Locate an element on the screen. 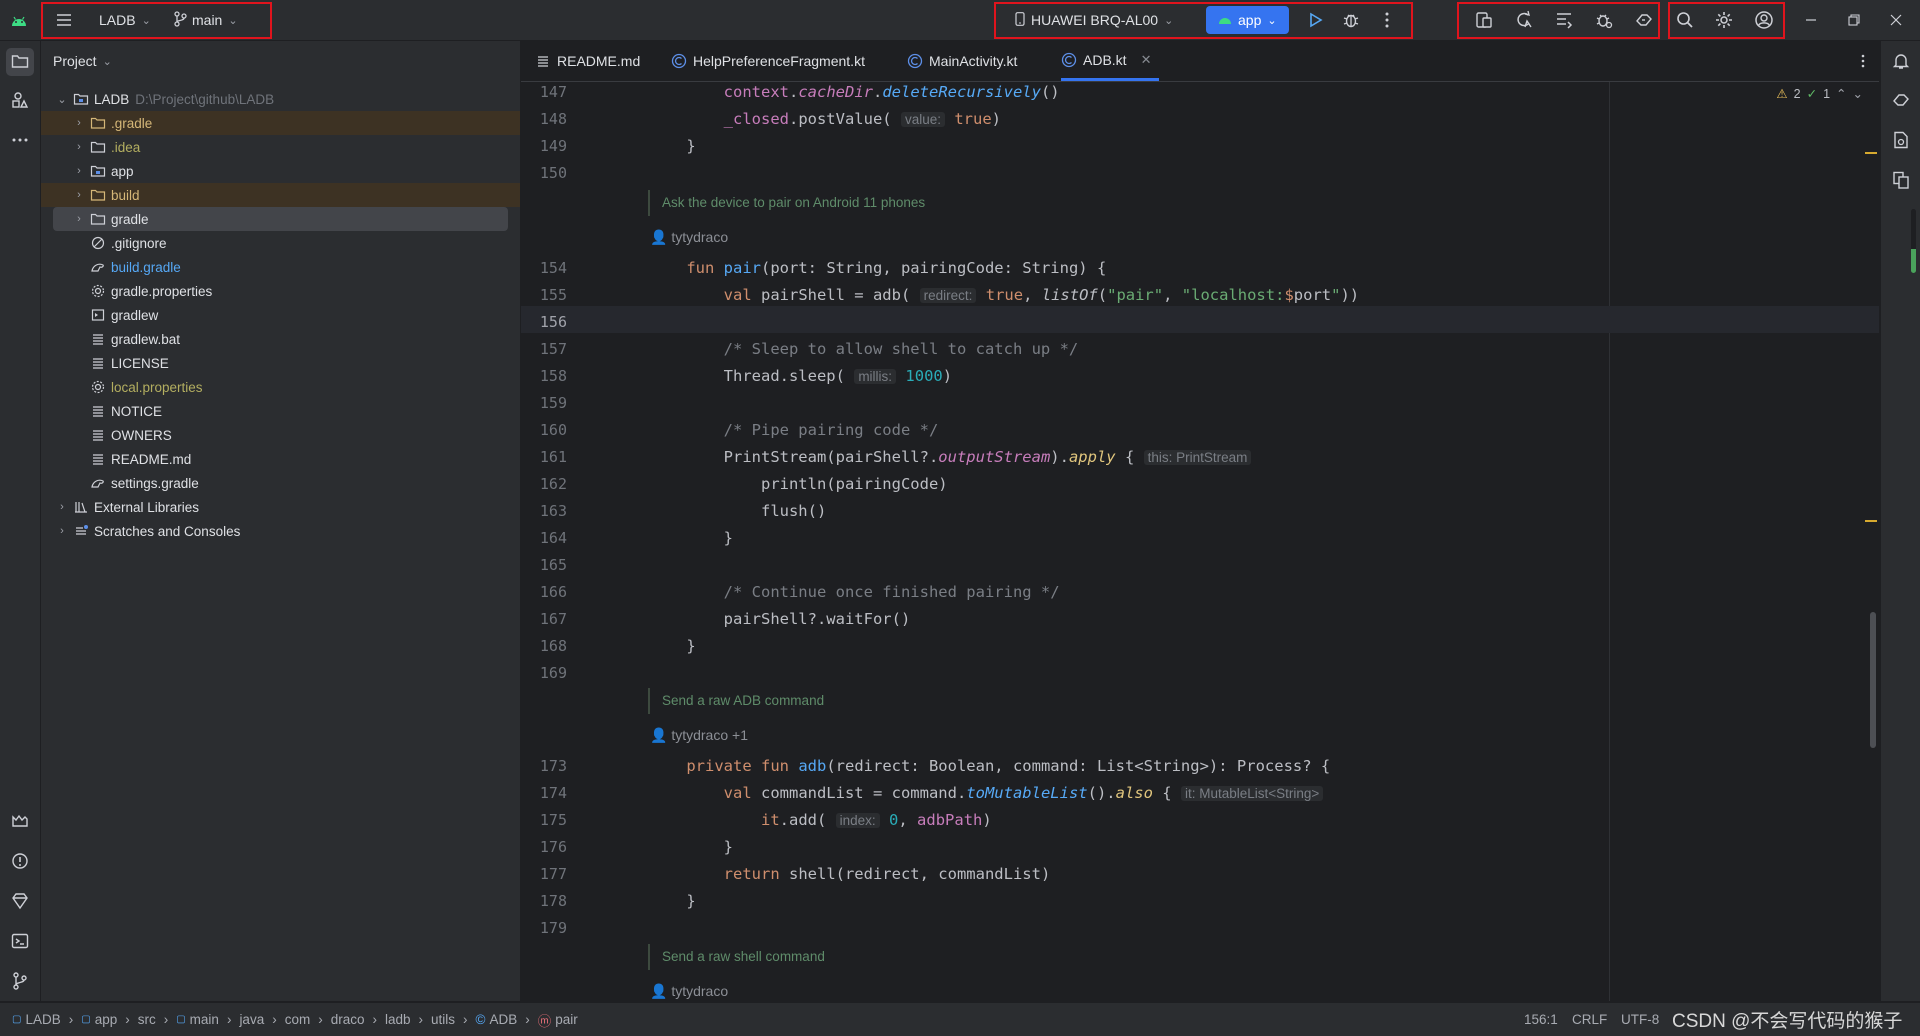 The image size is (1920, 1036). layout-inspector-button is located at coordinates (1564, 20).